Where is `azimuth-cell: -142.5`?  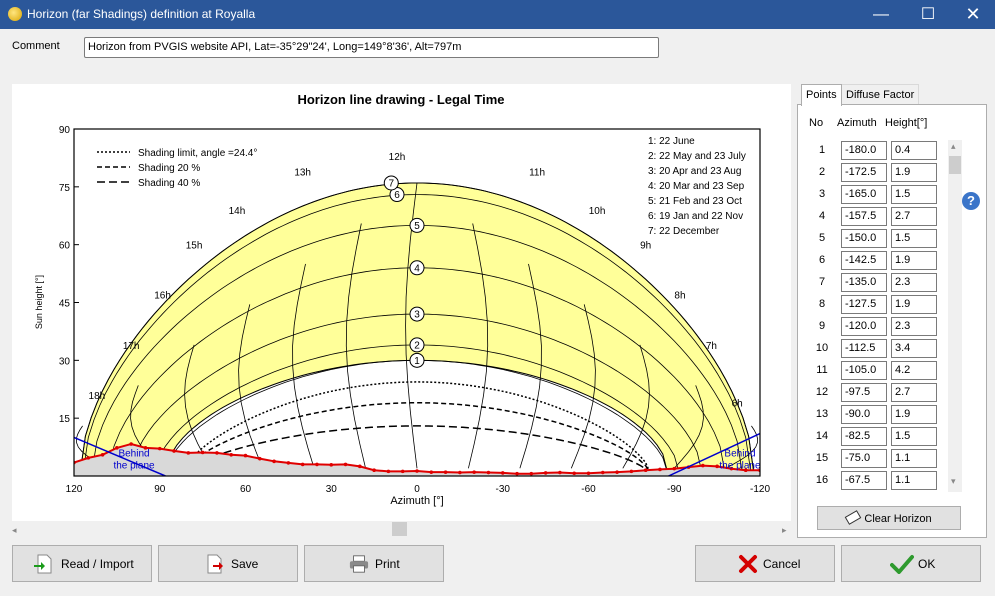
azimuth-cell: -142.5 is located at coordinates (864, 260).